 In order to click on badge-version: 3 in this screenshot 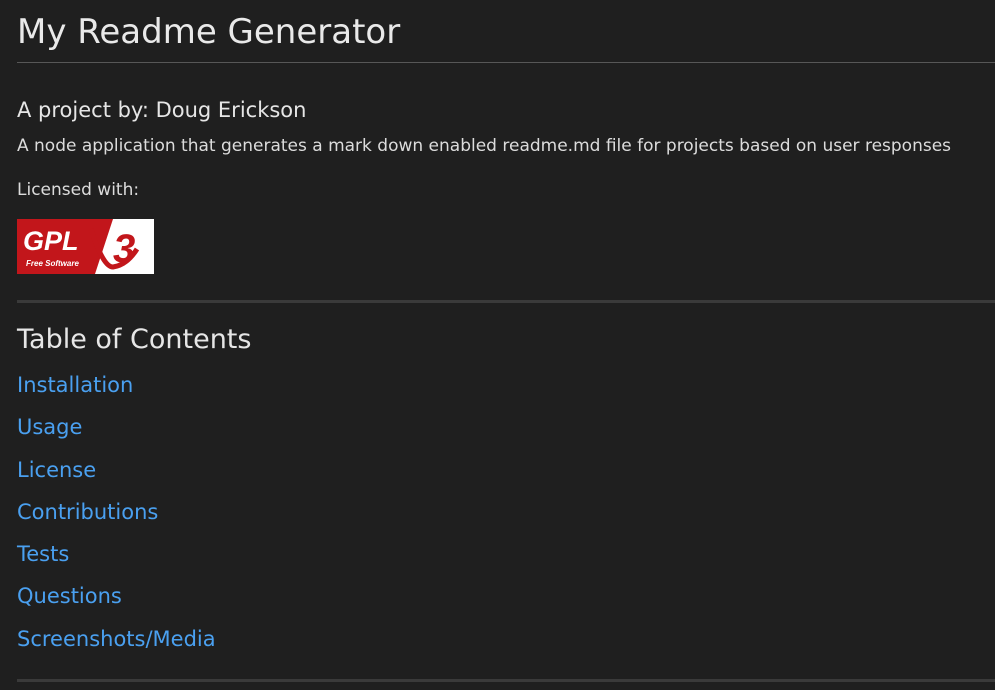, I will do `click(124, 249)`.